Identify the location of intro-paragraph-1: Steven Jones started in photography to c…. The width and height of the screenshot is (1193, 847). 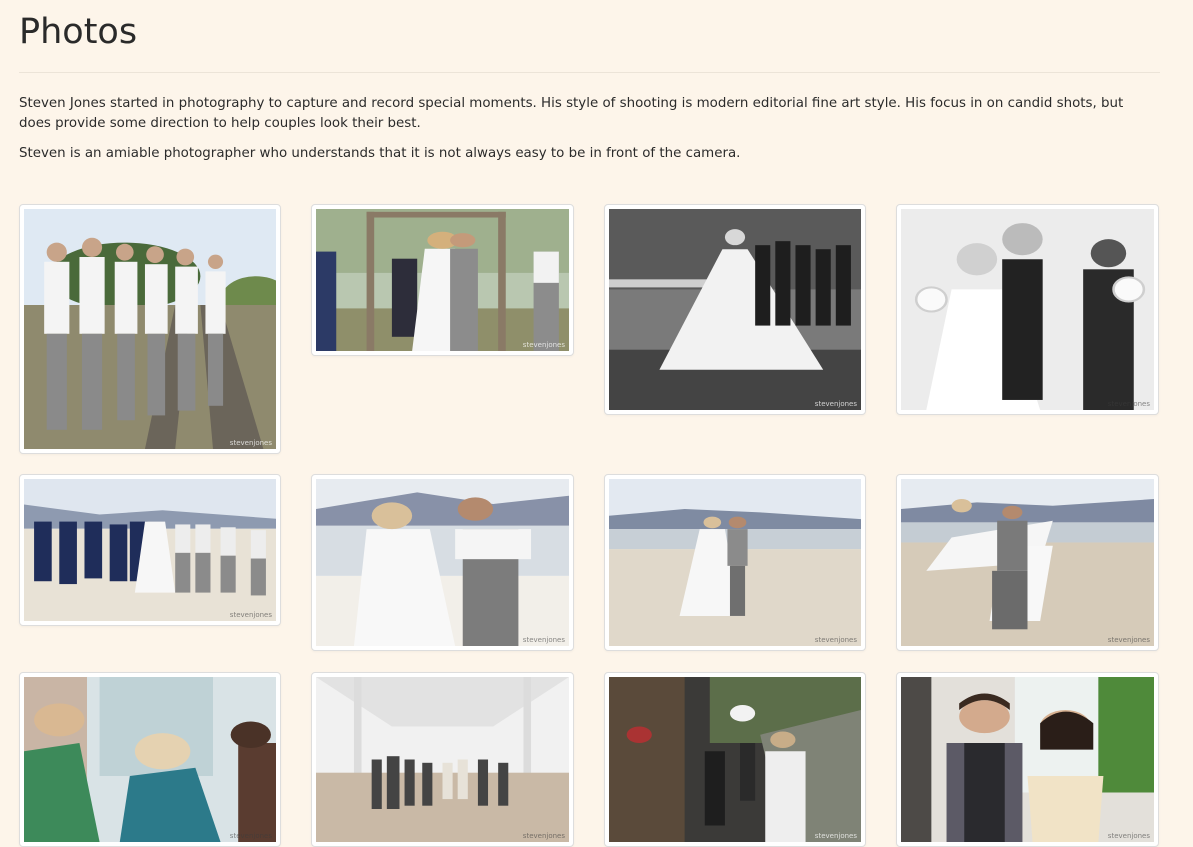
(571, 113).